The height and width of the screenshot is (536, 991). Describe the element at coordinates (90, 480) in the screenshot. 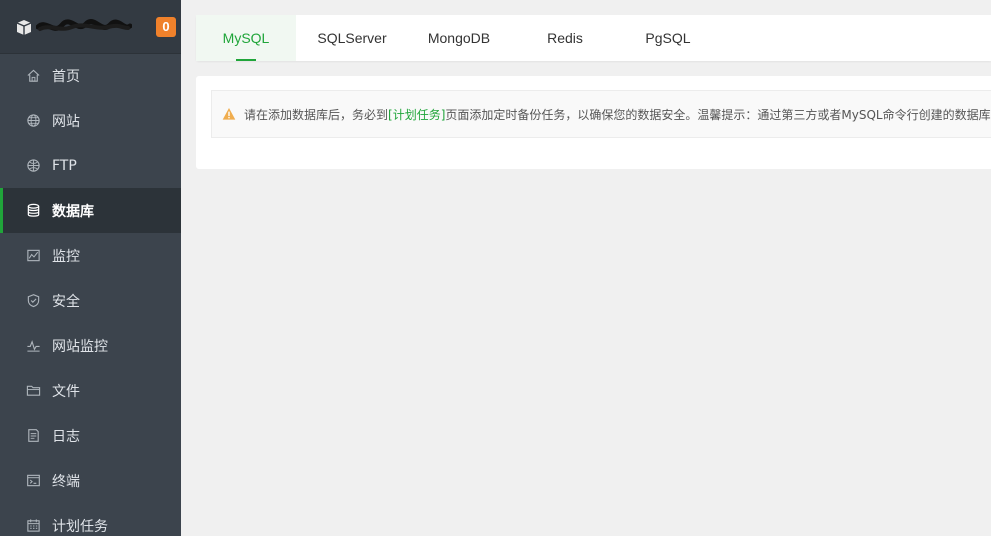

I see `sidebar-item-terminal: 终端` at that location.